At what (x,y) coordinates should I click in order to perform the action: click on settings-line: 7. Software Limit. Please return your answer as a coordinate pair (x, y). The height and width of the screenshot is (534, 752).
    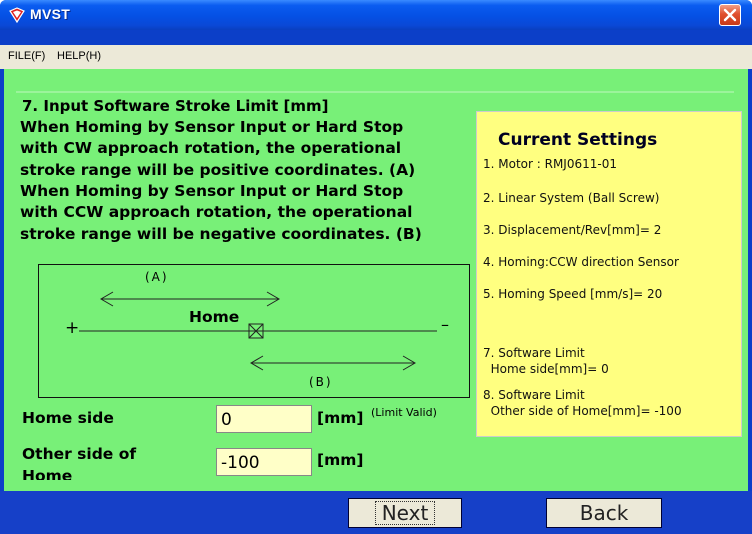
    Looking at the image, I should click on (534, 353).